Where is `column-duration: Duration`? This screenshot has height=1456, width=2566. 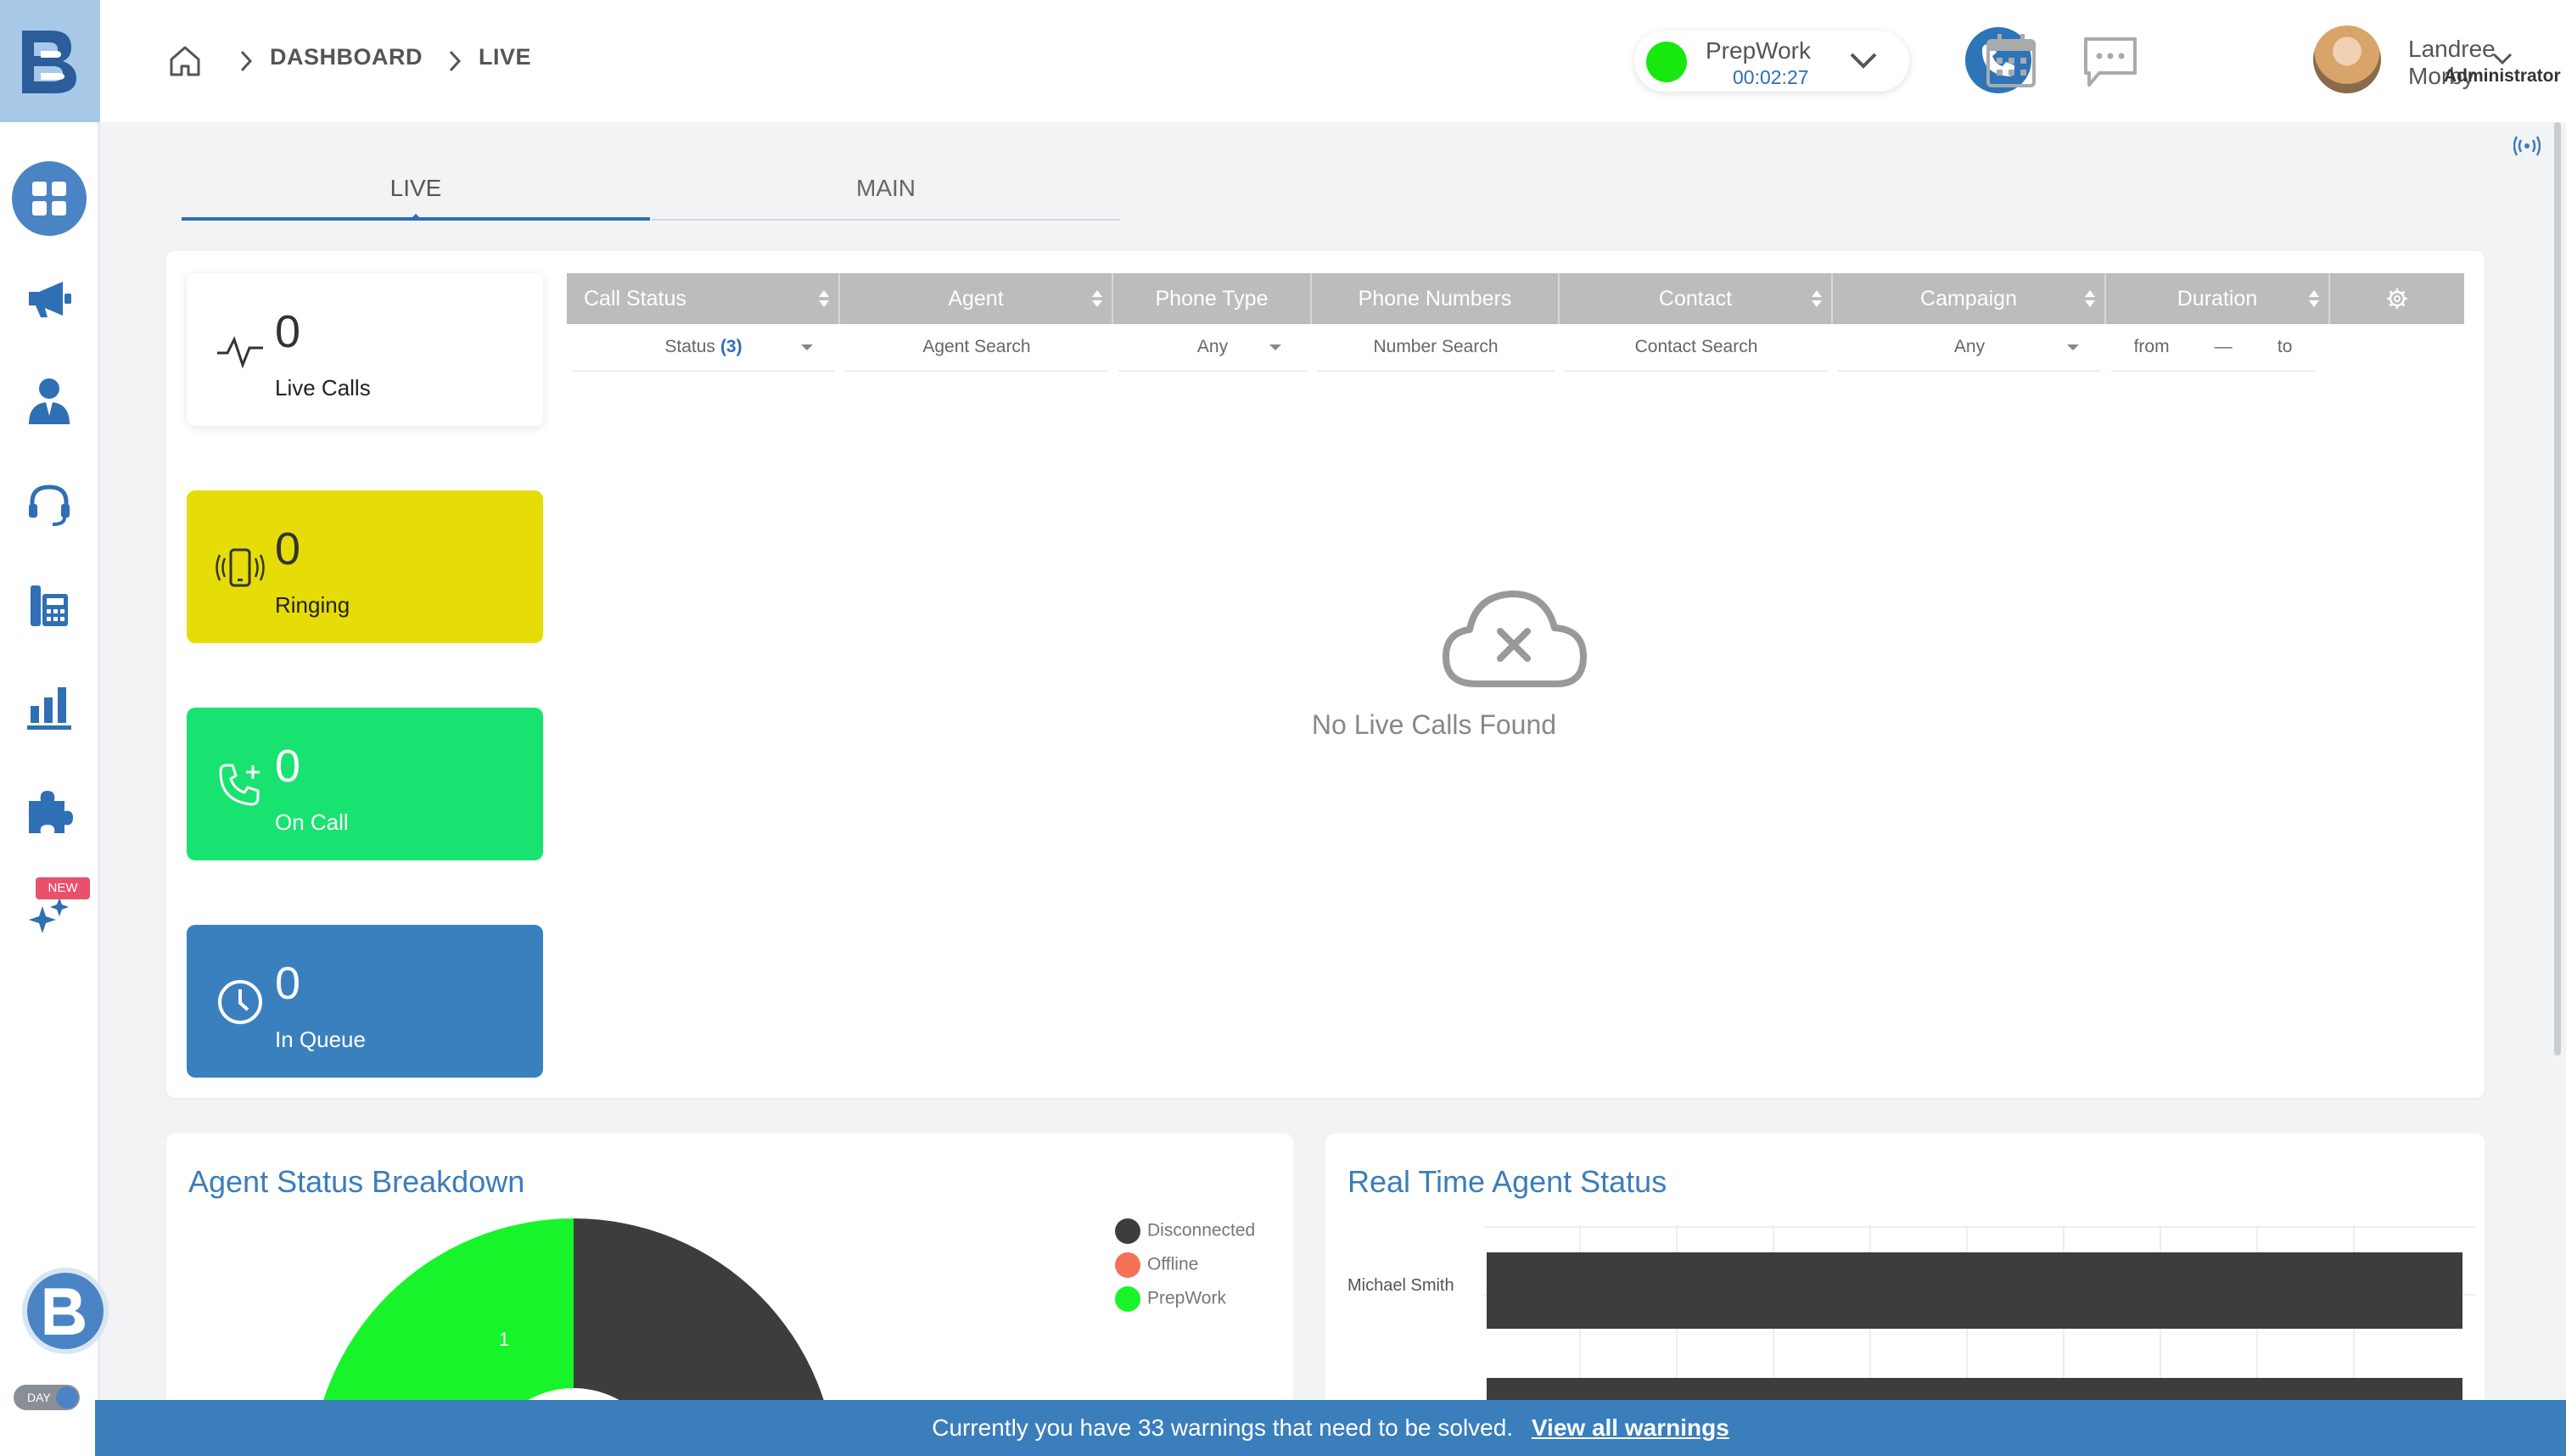 column-duration: Duration is located at coordinates (2218, 298).